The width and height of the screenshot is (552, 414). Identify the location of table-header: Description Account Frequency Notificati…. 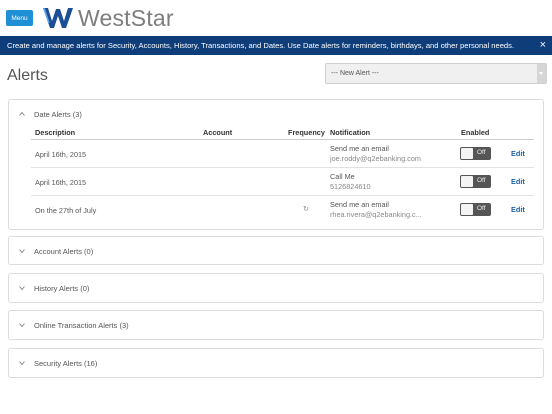
(282, 133).